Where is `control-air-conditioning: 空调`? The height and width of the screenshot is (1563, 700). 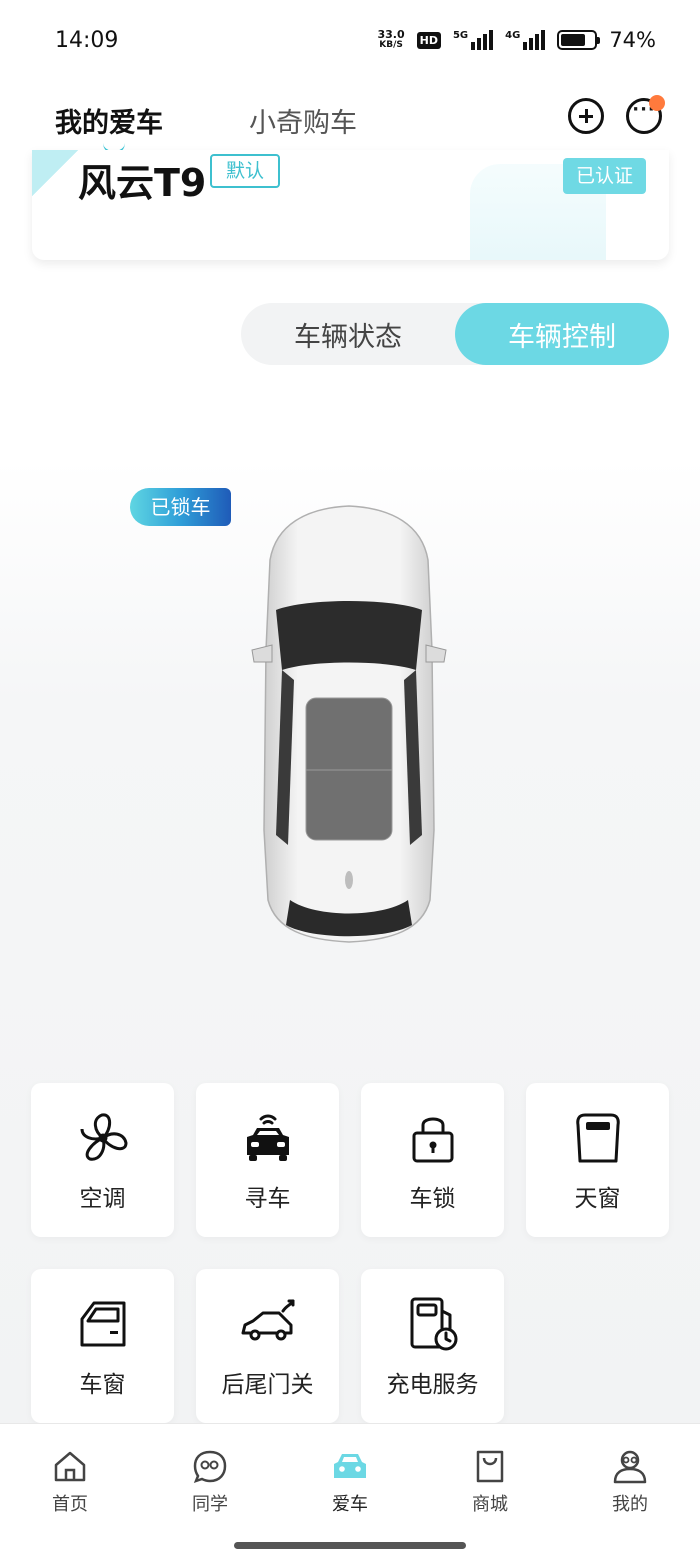
control-air-conditioning: 空调 is located at coordinates (102, 1160).